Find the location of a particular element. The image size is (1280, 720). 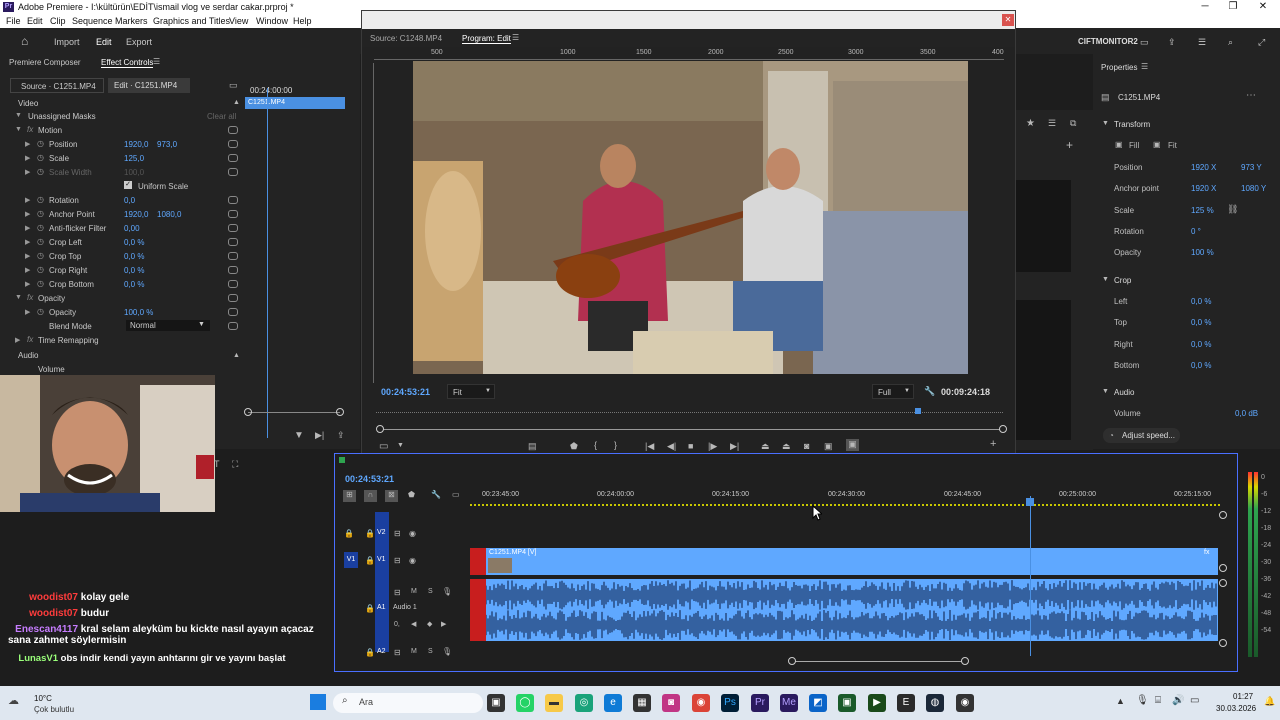

effect-param-row: ▶ ◷ Crop Top 0,0 % is located at coordinates (122, 257).